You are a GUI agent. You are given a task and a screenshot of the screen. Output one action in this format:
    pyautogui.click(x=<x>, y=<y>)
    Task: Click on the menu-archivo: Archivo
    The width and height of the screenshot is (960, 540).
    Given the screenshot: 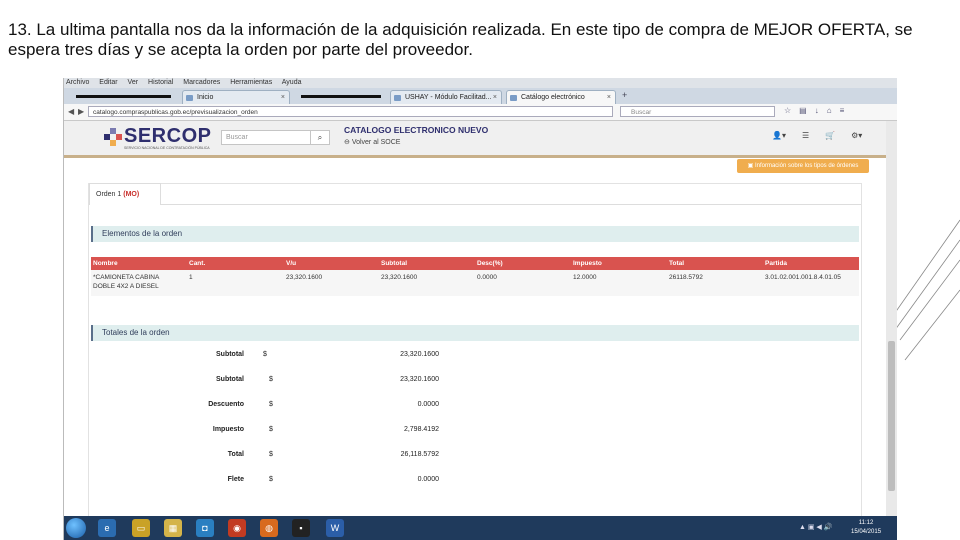 What is the action you would take?
    pyautogui.click(x=77, y=82)
    